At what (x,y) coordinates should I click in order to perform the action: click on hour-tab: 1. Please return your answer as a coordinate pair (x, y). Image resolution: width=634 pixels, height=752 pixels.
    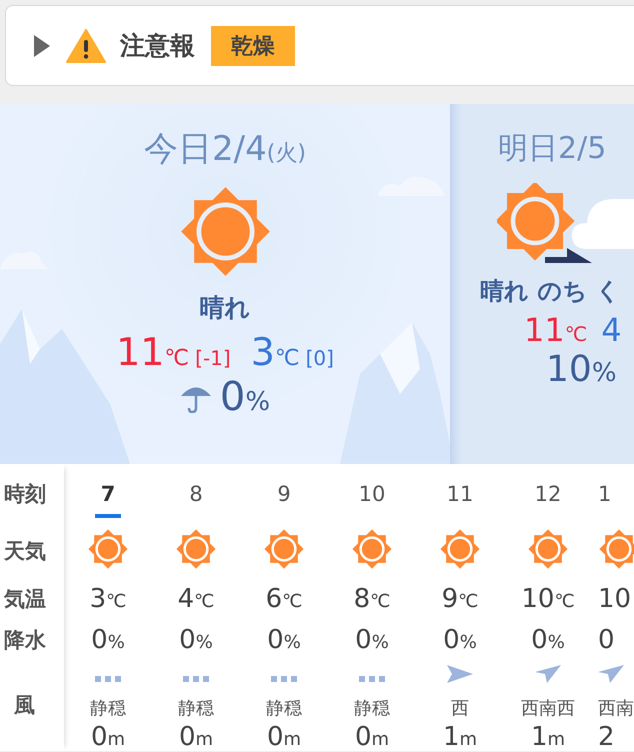
    Looking at the image, I should click on (605, 498).